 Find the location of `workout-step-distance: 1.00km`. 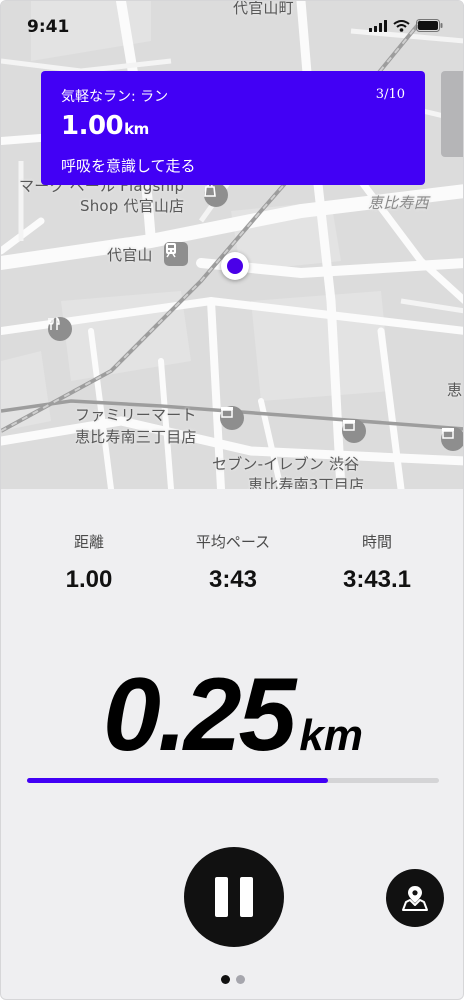

workout-step-distance: 1.00km is located at coordinates (105, 126).